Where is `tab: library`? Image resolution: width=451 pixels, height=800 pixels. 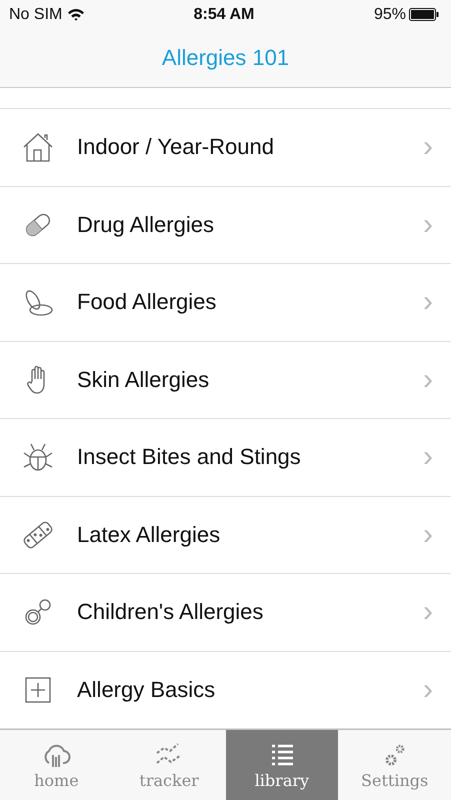
tab: library is located at coordinates (282, 765).